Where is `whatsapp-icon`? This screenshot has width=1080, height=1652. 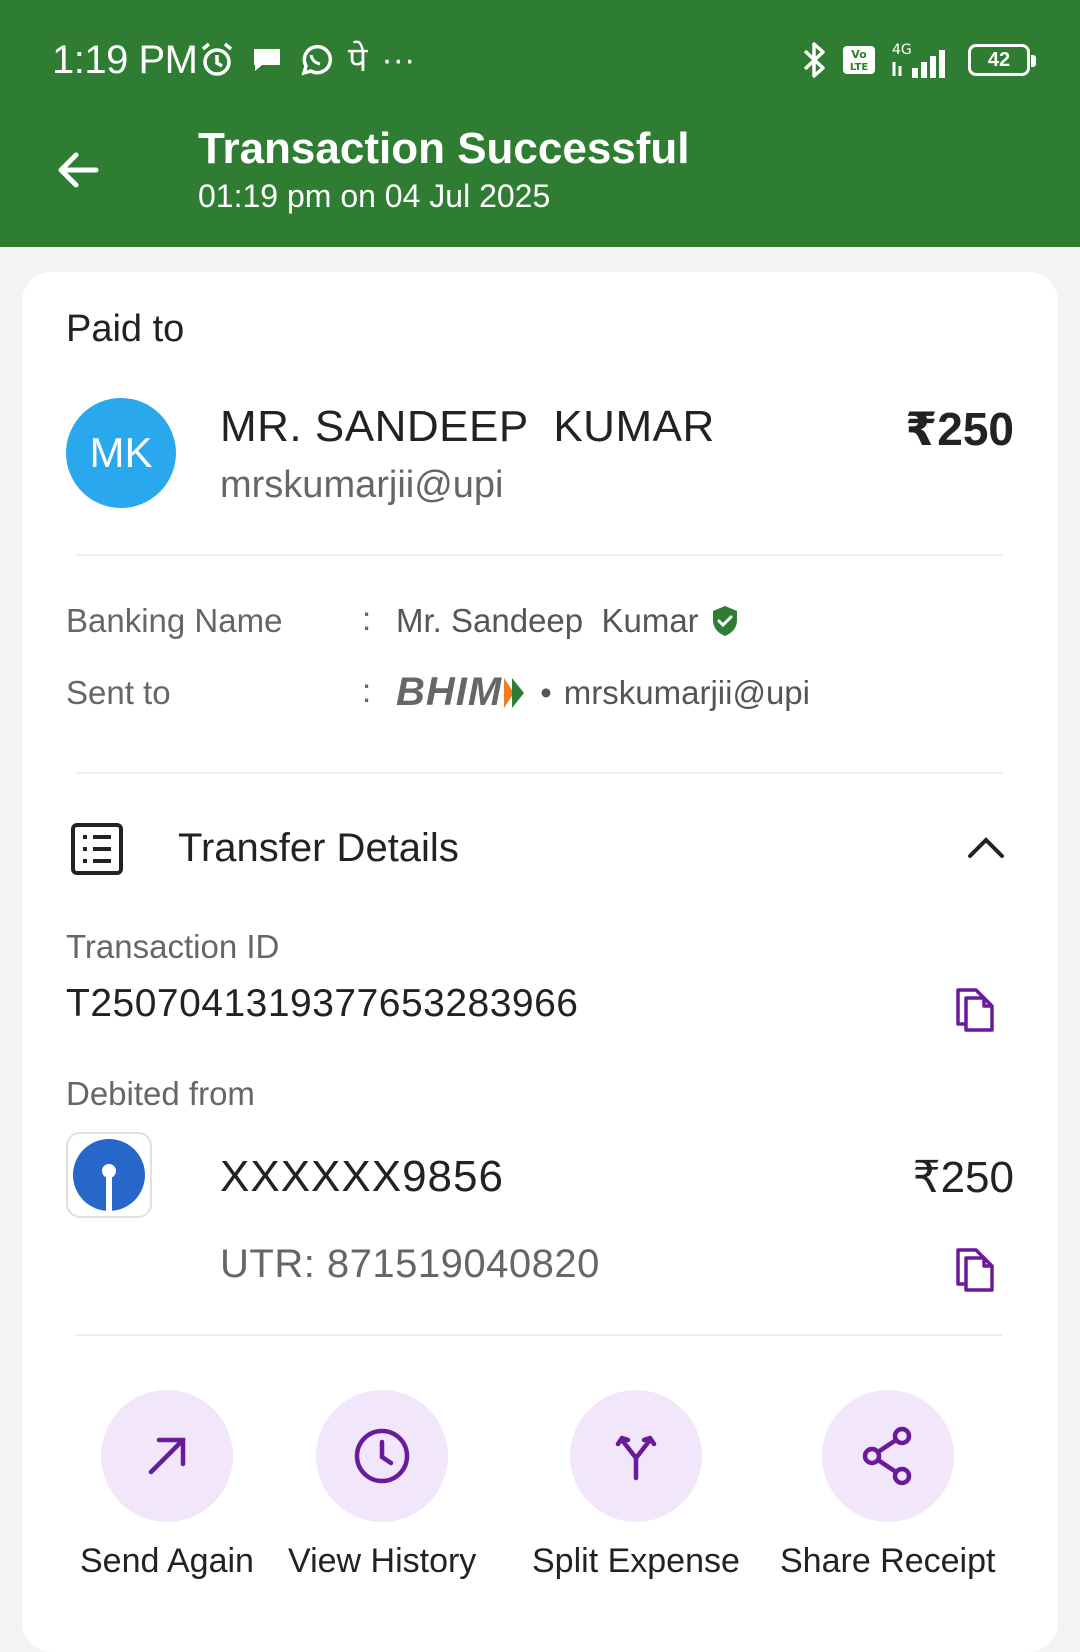 whatsapp-icon is located at coordinates (316, 60).